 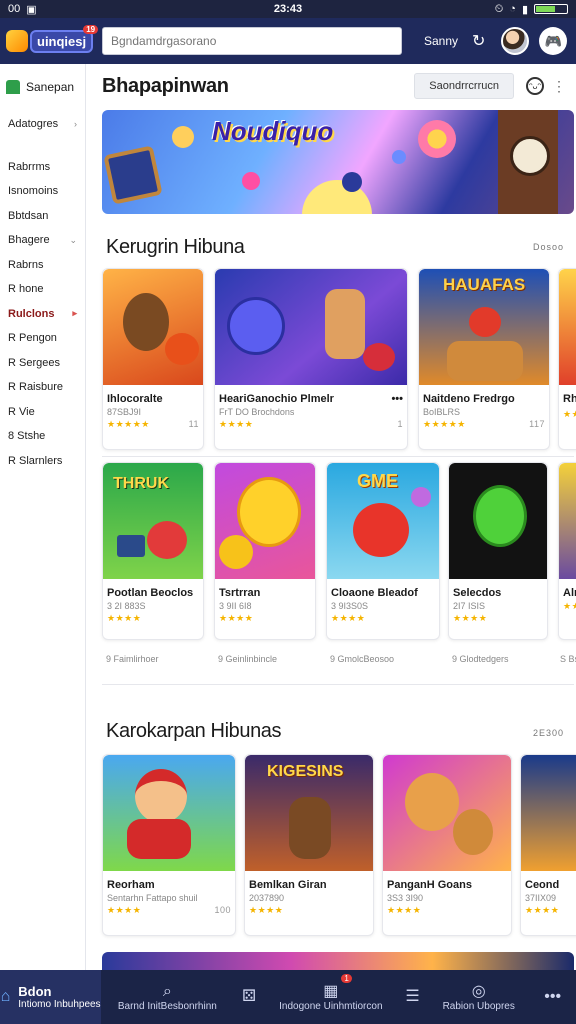 I want to click on game-card: THRUK Pootlan Beoclos 3 2I 883S ★★★★, so click(x=153, y=551).